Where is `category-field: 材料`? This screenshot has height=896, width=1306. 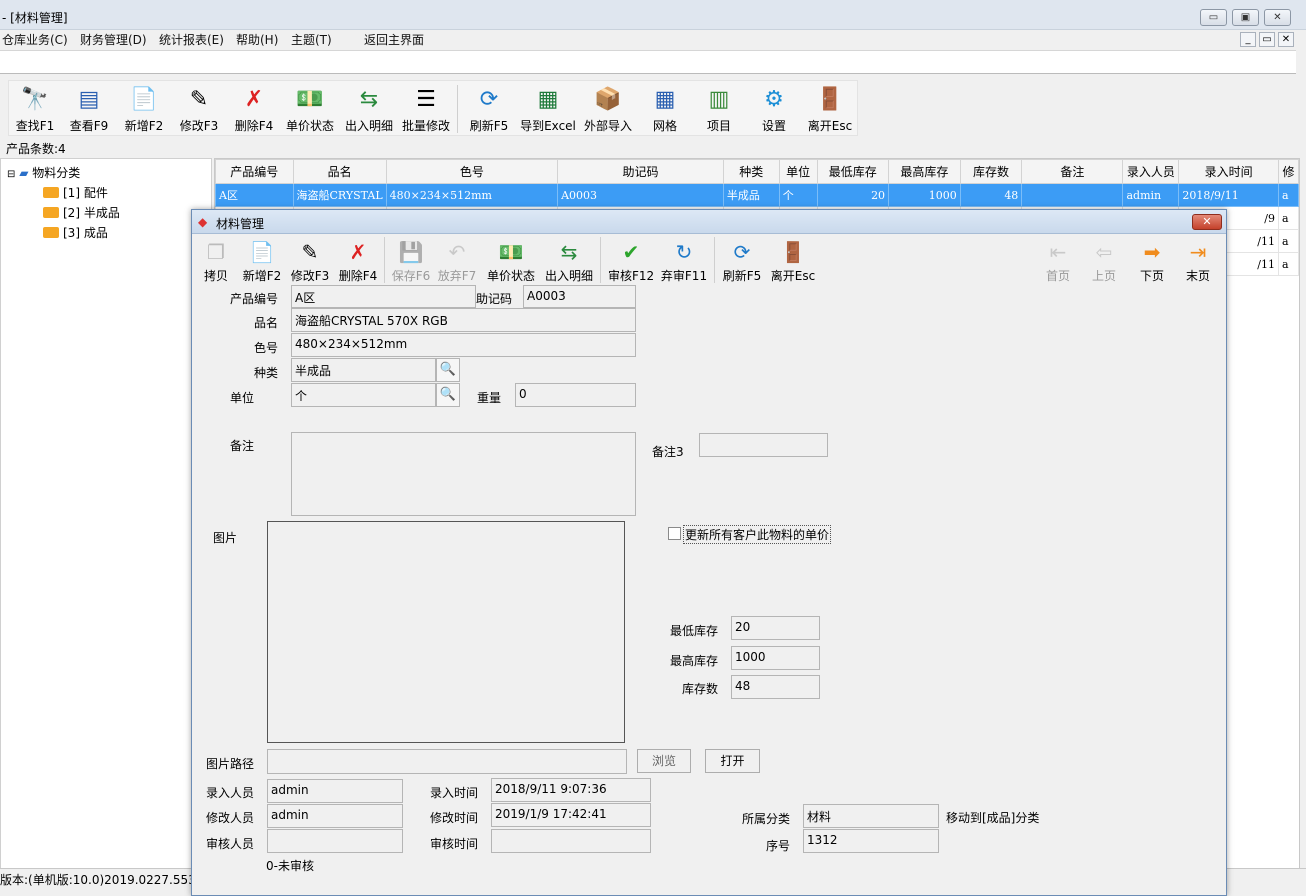
category-field: 材料 is located at coordinates (871, 816).